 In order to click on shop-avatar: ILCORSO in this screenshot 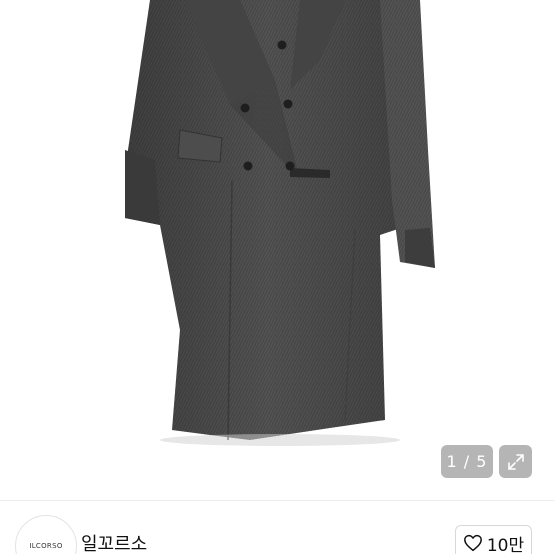, I will do `click(46, 534)`.